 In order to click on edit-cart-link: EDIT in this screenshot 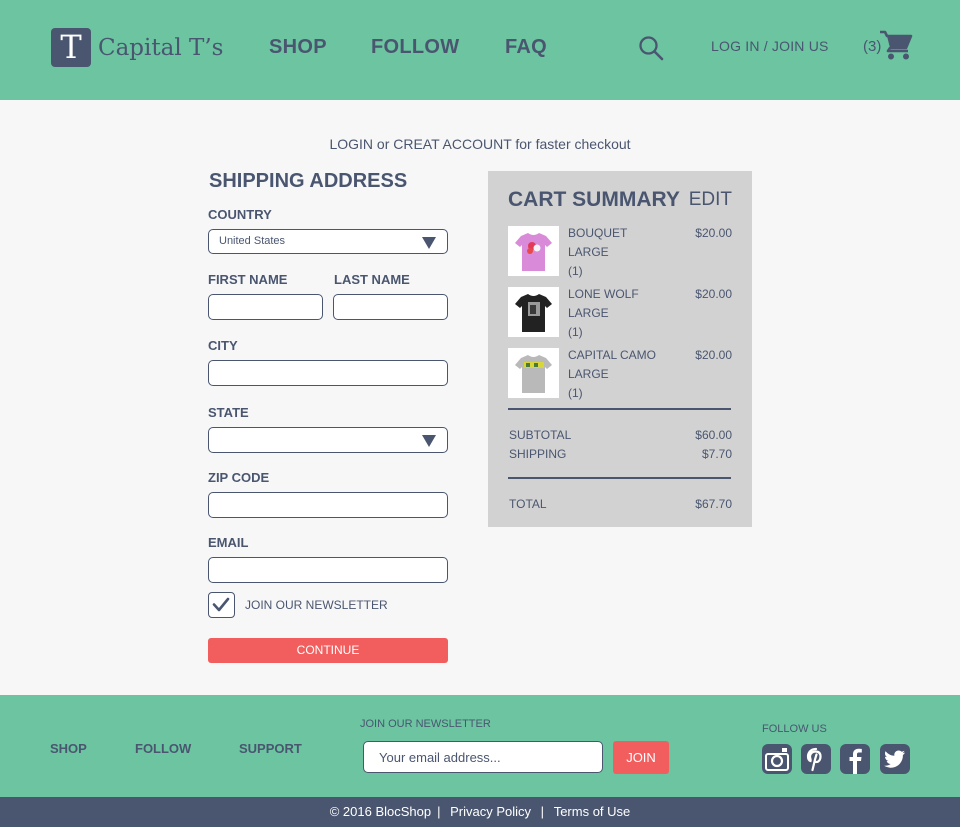, I will do `click(710, 200)`.